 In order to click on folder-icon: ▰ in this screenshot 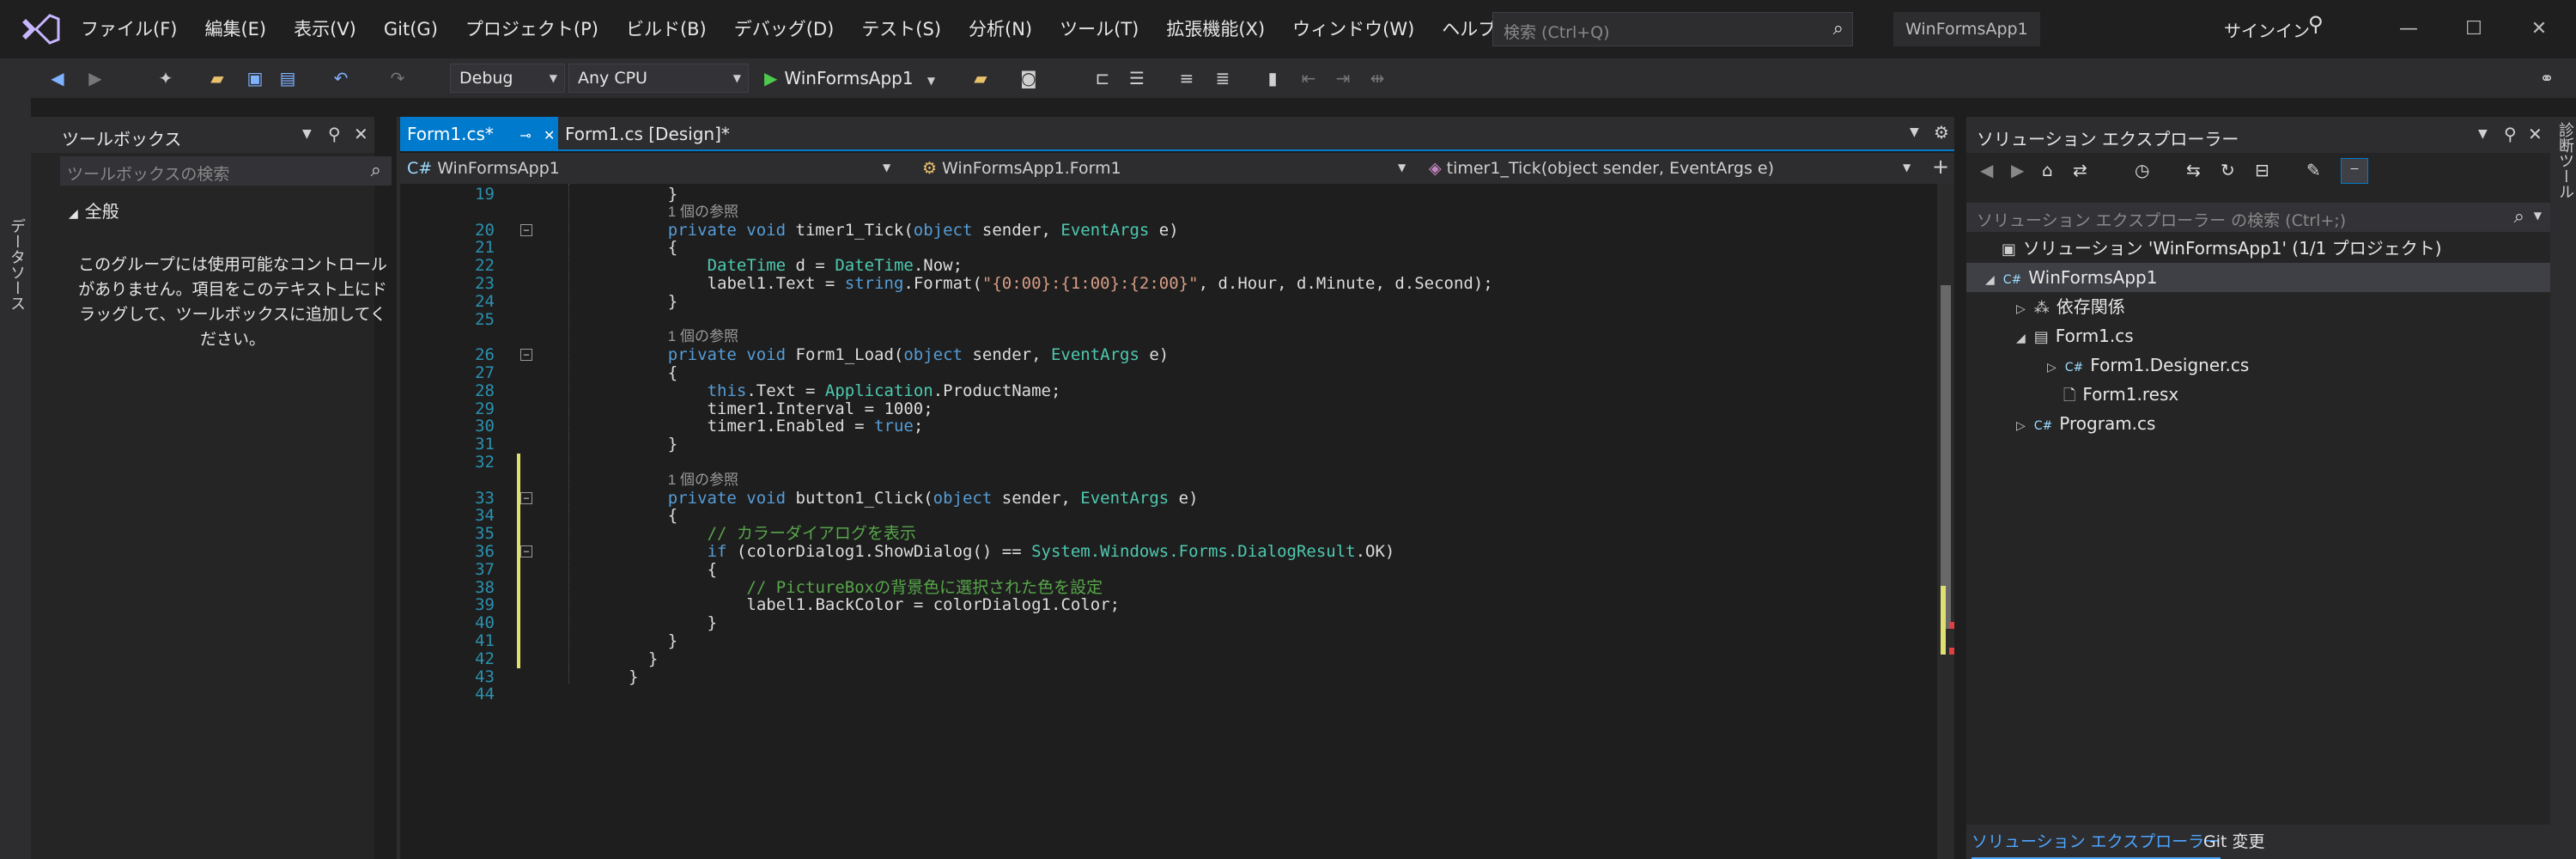, I will do `click(980, 78)`.